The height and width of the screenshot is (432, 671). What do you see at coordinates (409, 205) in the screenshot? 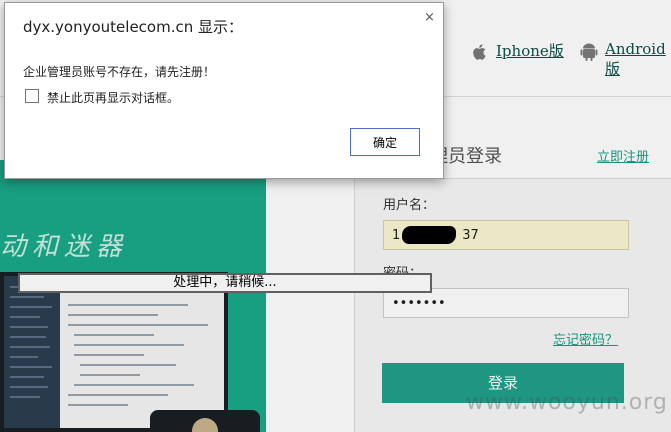
I see `username-label: 用户名：` at bounding box center [409, 205].